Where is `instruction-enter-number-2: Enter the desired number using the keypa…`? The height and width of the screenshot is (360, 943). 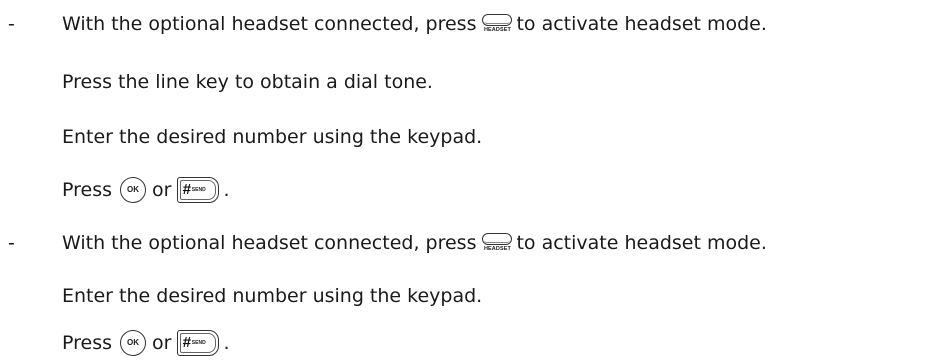
instruction-enter-number-2: Enter the desired number using the keypa… is located at coordinates (272, 296).